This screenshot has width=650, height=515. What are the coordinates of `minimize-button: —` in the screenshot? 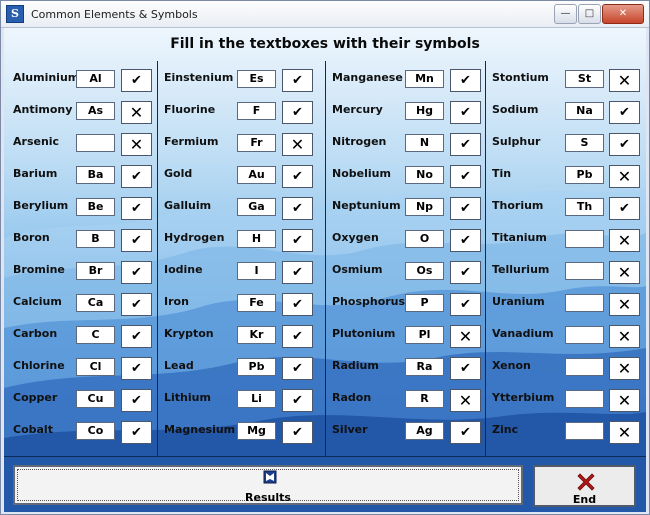 It's located at (565, 14).